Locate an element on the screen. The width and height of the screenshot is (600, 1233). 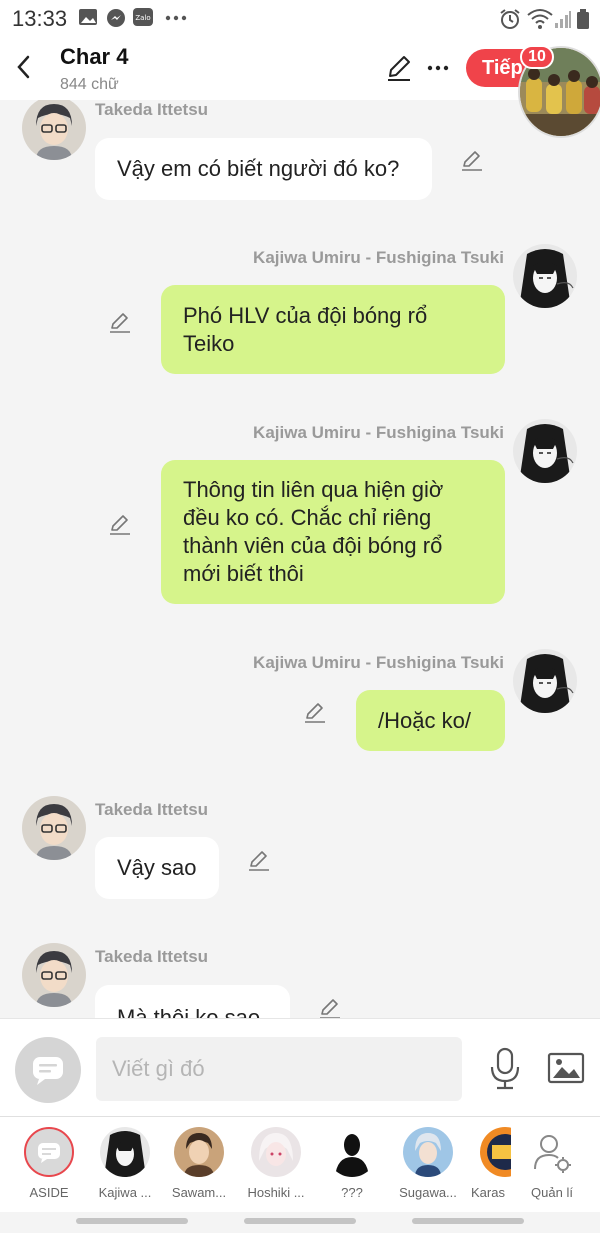
status-bar: 13:33 Zalo is located at coordinates (300, 18).